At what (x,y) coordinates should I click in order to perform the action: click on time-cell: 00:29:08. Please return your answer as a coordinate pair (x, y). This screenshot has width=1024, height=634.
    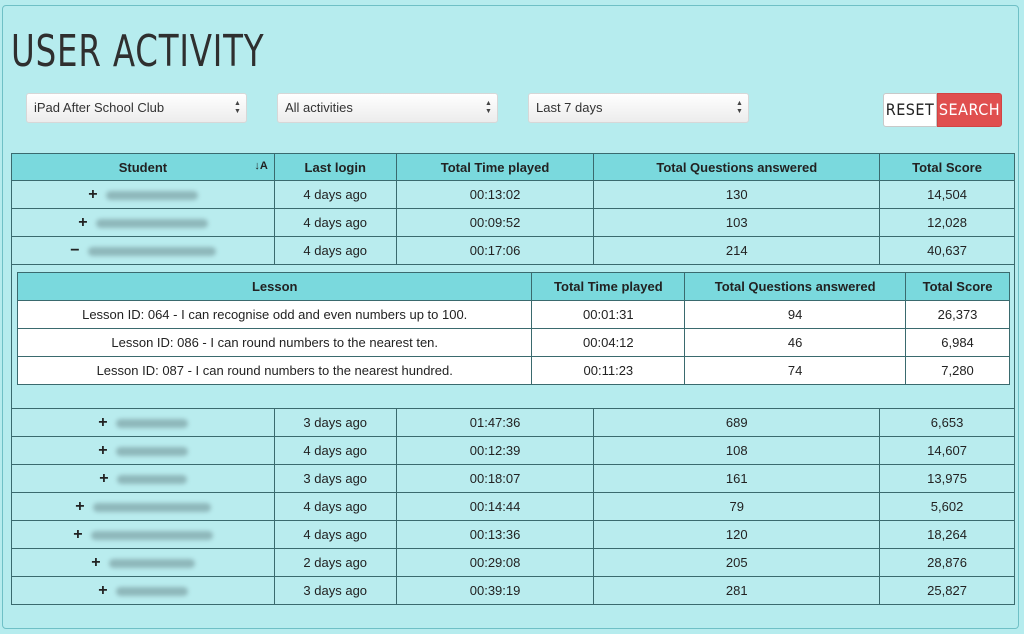
    Looking at the image, I should click on (495, 562).